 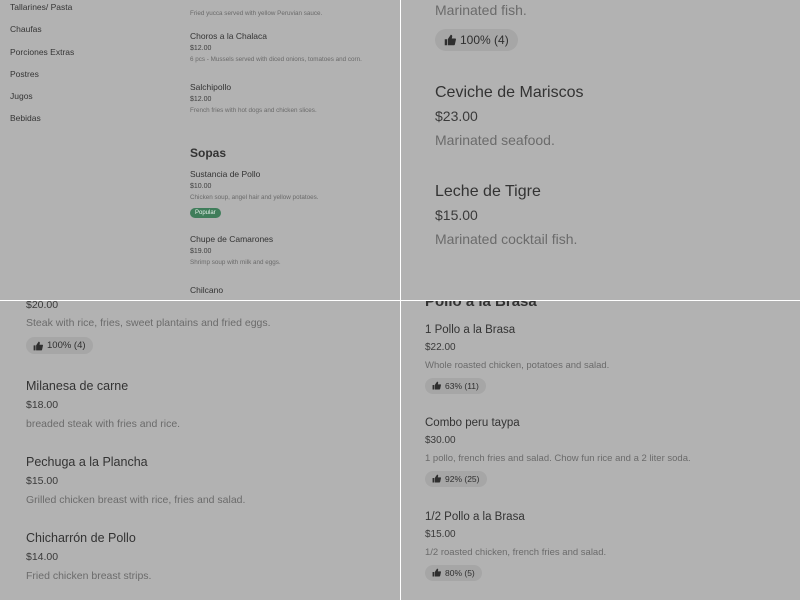 I want to click on item-price: $14.00, so click(x=42, y=557).